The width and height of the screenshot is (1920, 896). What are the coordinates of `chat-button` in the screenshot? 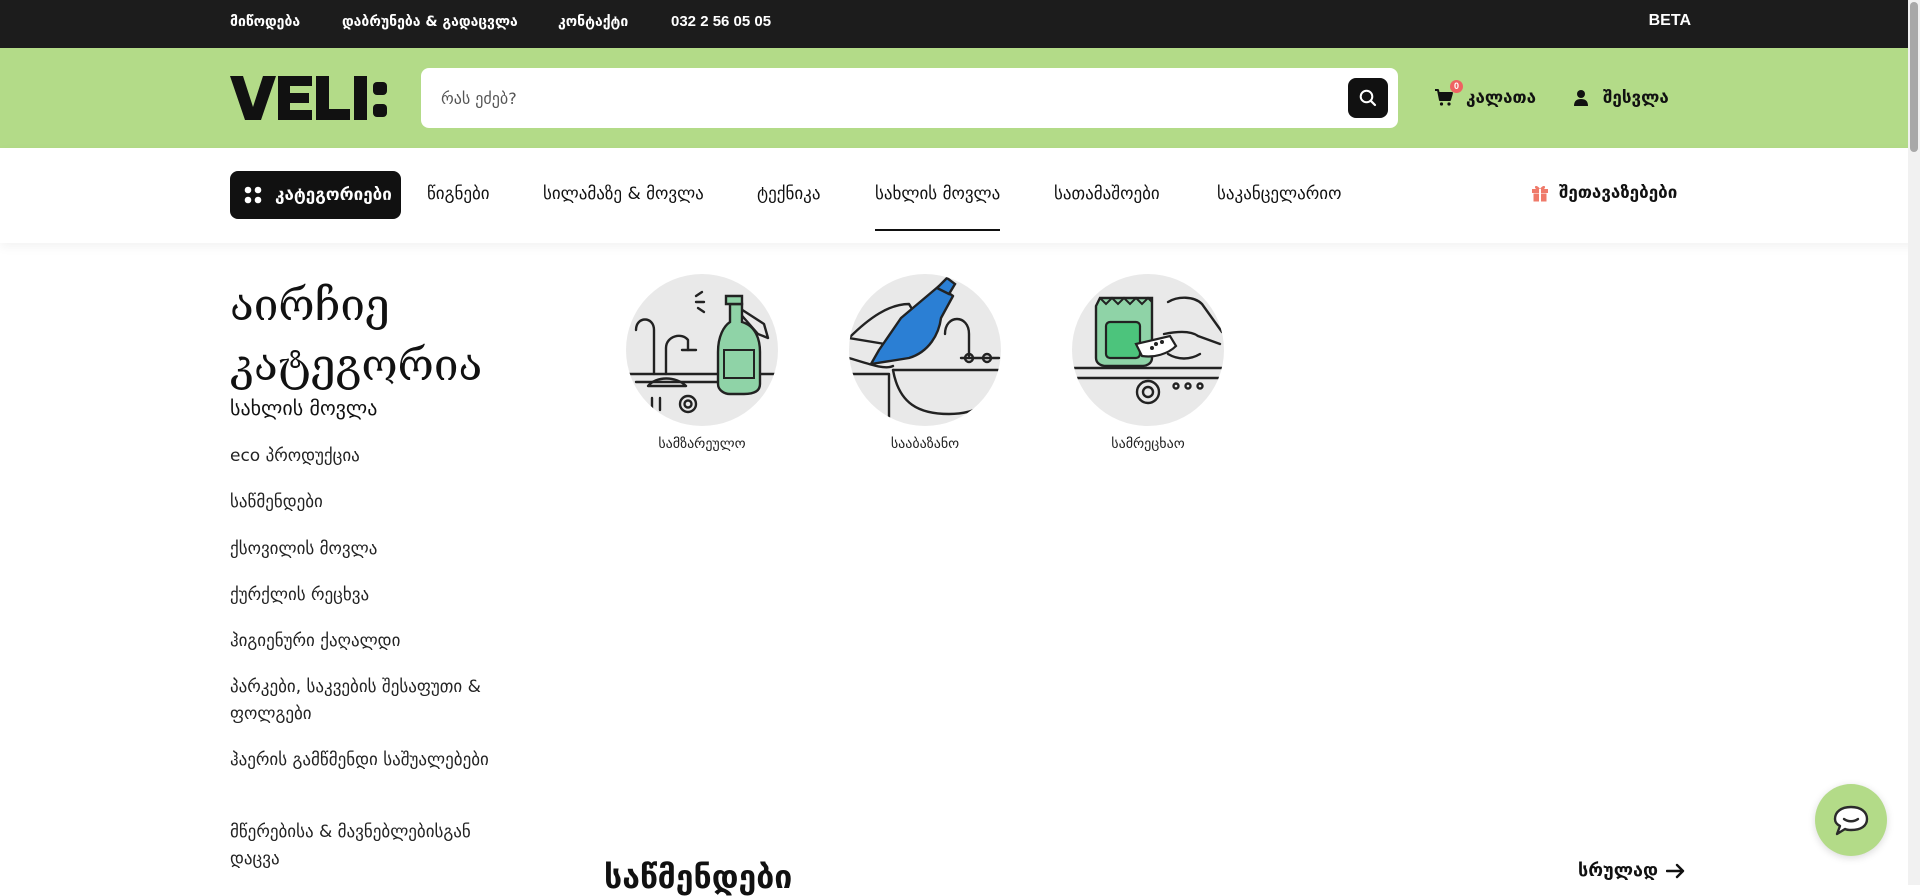 It's located at (1851, 820).